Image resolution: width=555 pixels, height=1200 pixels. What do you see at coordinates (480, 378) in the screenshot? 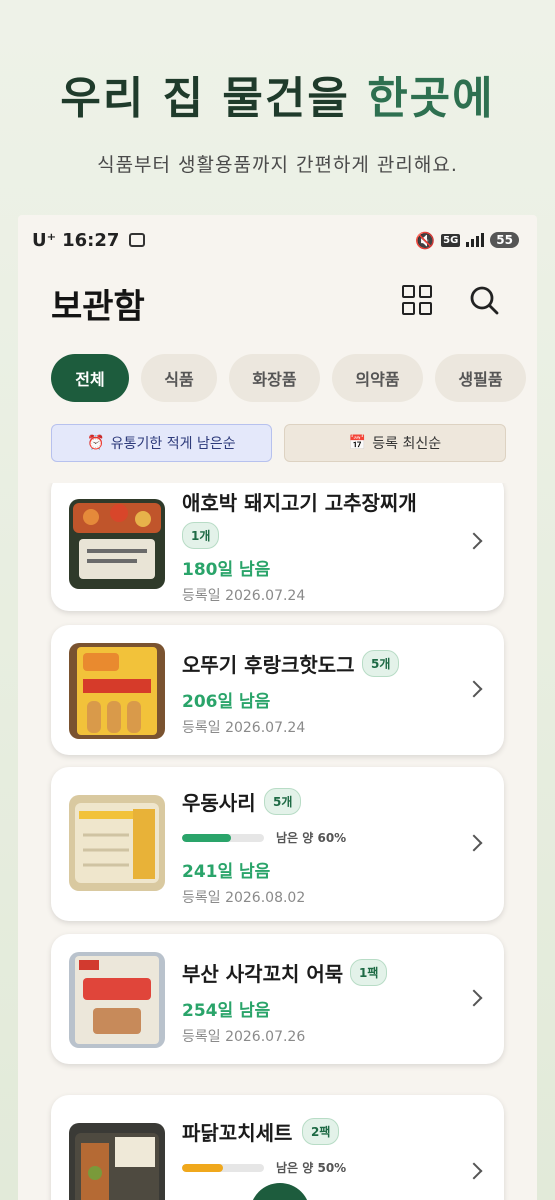
I see `tab-daily-goods: 생필품` at bounding box center [480, 378].